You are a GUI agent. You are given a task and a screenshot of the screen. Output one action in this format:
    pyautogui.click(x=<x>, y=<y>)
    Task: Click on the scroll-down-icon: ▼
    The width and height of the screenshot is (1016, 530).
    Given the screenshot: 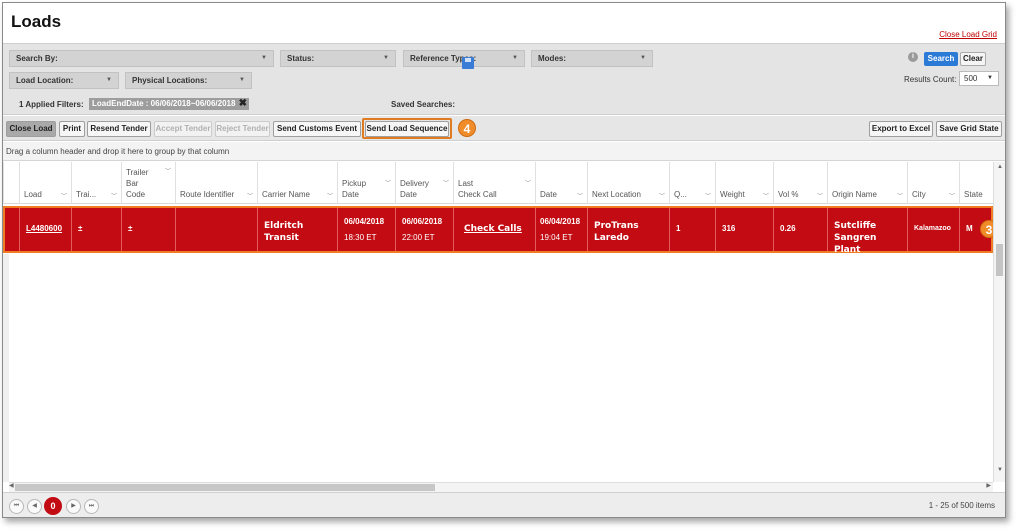 What is the action you would take?
    pyautogui.click(x=1000, y=470)
    